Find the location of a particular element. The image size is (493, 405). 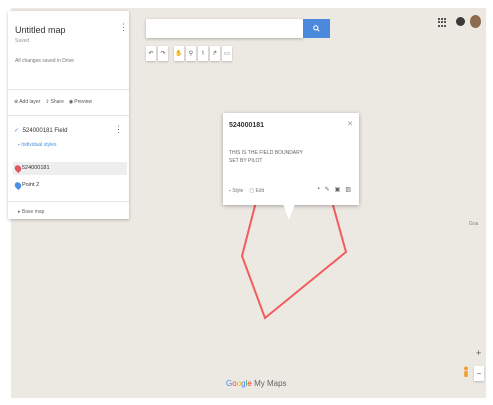

share-button: ⇪ Share is located at coordinates (54, 102).